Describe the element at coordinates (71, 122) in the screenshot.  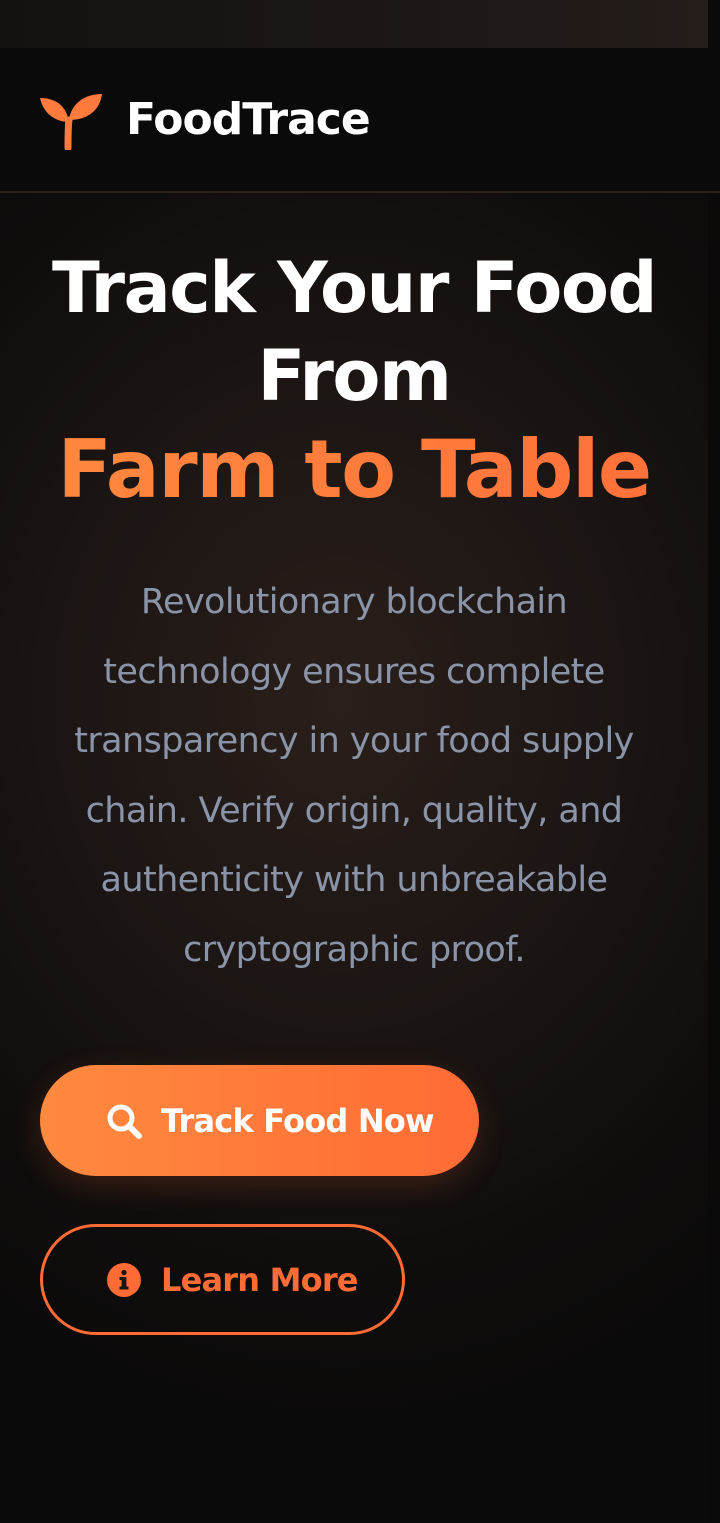
I see `sprout-icon` at that location.